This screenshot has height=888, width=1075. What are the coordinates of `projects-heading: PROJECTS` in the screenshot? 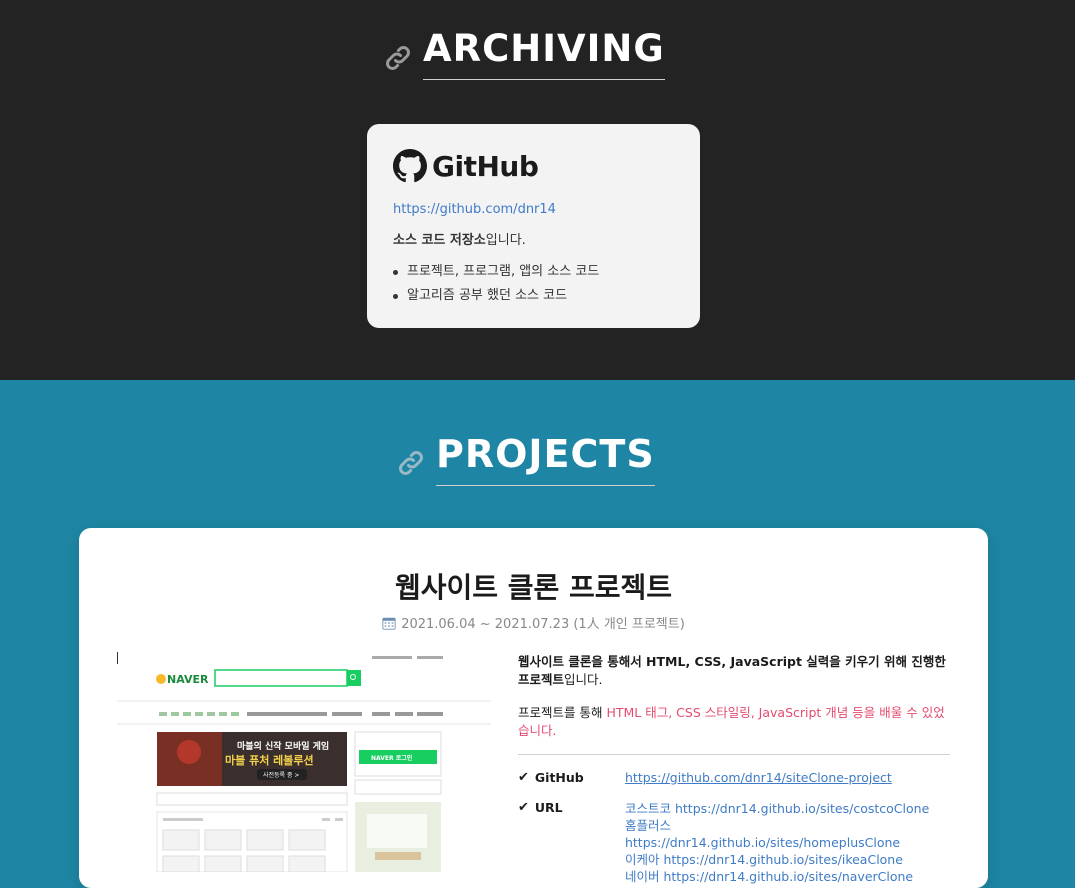 It's located at (525, 460).